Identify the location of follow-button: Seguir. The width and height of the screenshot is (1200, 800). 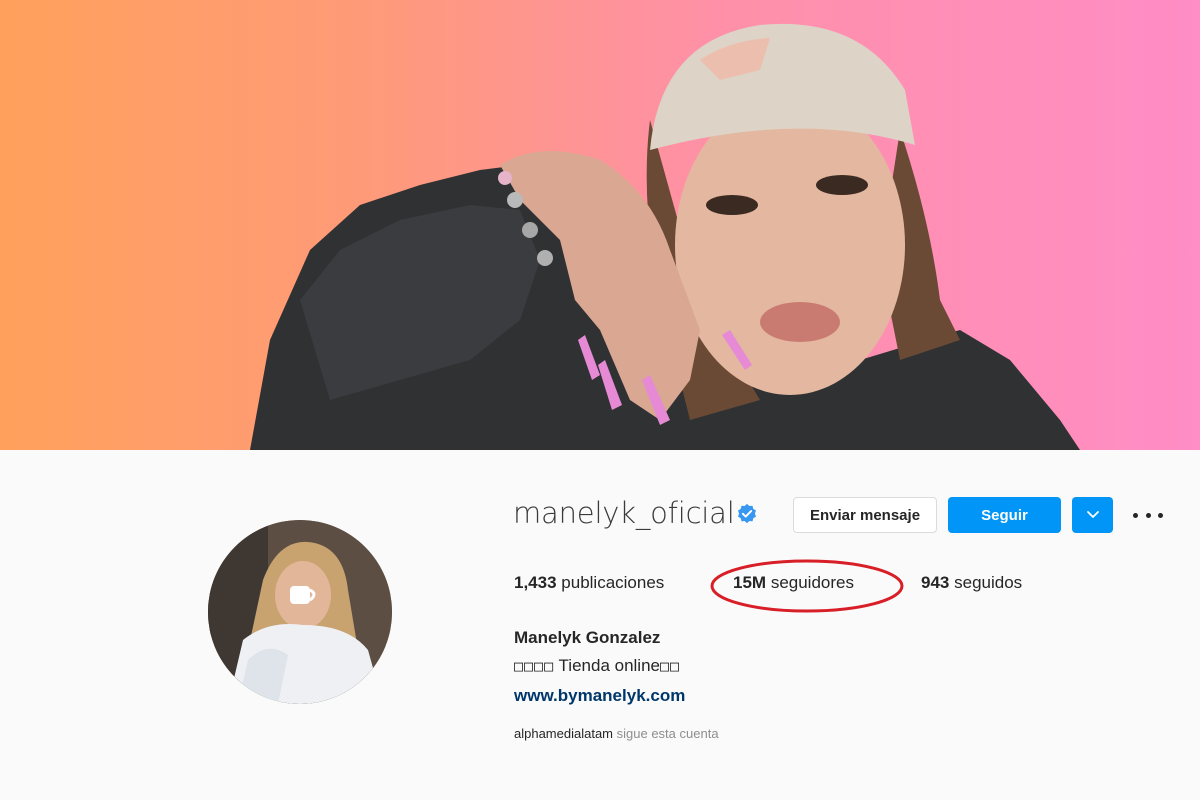
(1004, 515).